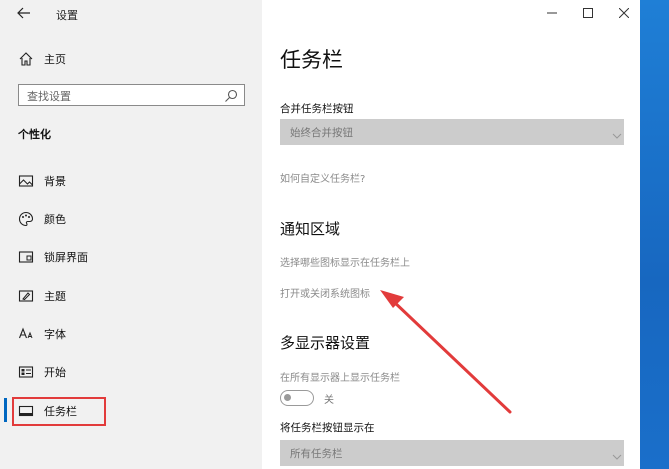 The image size is (669, 469). Describe the element at coordinates (345, 261) in the screenshot. I see `select-icons-link: 选择哪些图标显示在任务栏上` at that location.